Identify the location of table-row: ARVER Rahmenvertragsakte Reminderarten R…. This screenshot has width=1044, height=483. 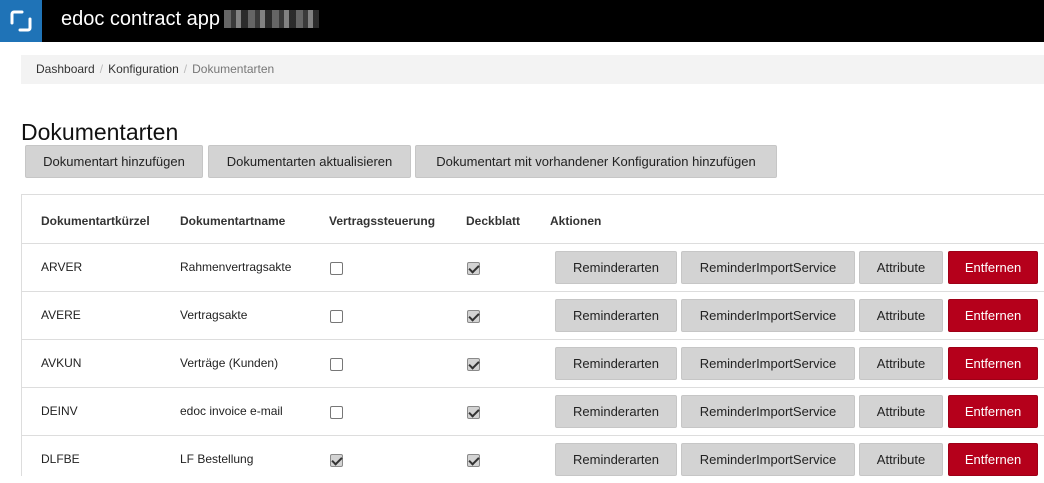
(533, 267).